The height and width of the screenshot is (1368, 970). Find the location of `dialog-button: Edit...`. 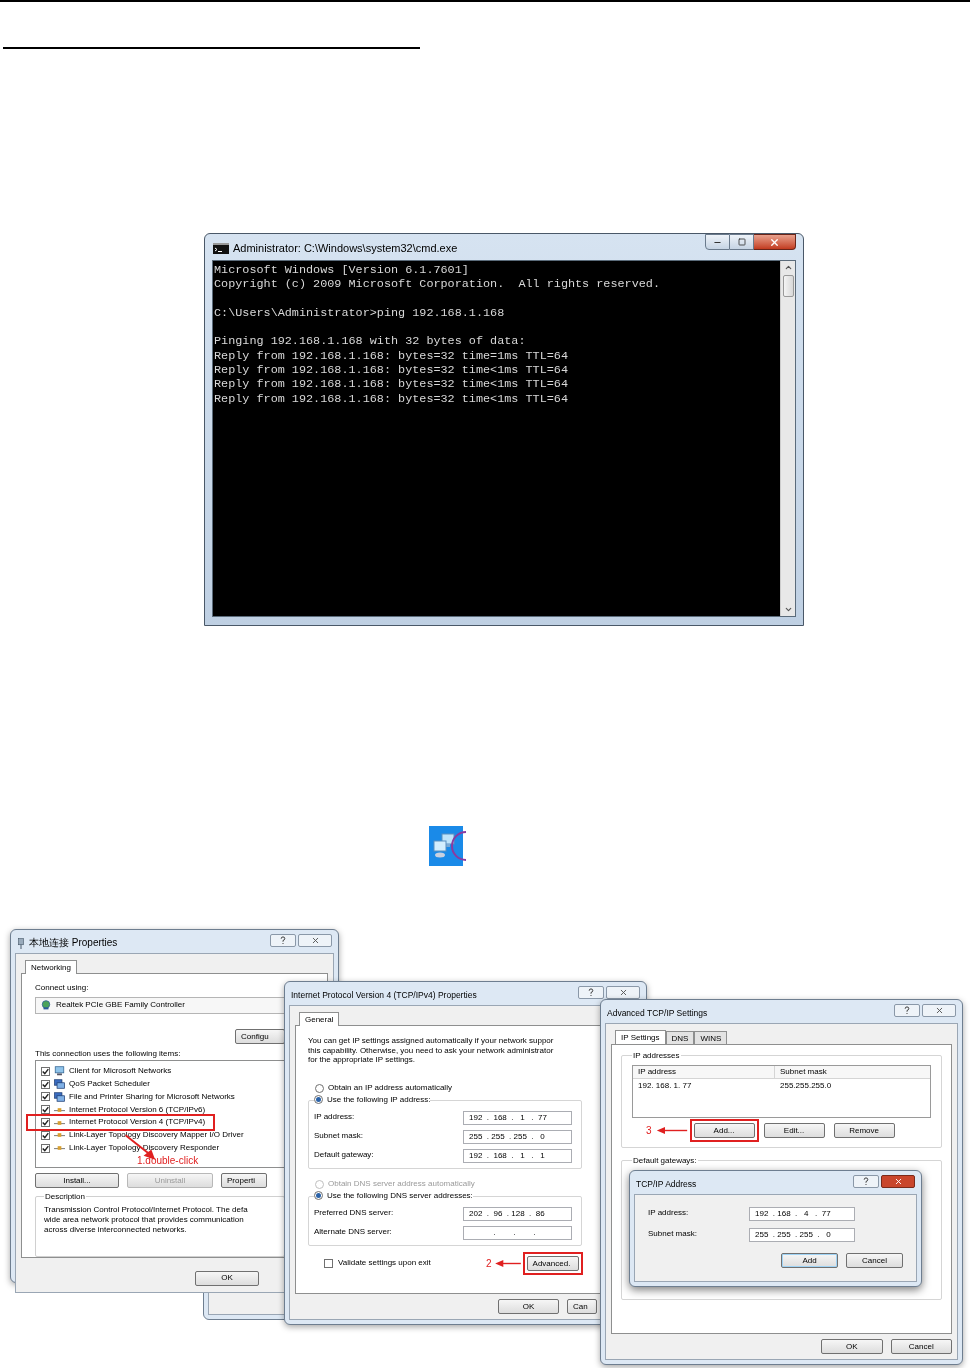

dialog-button: Edit... is located at coordinates (794, 1130).